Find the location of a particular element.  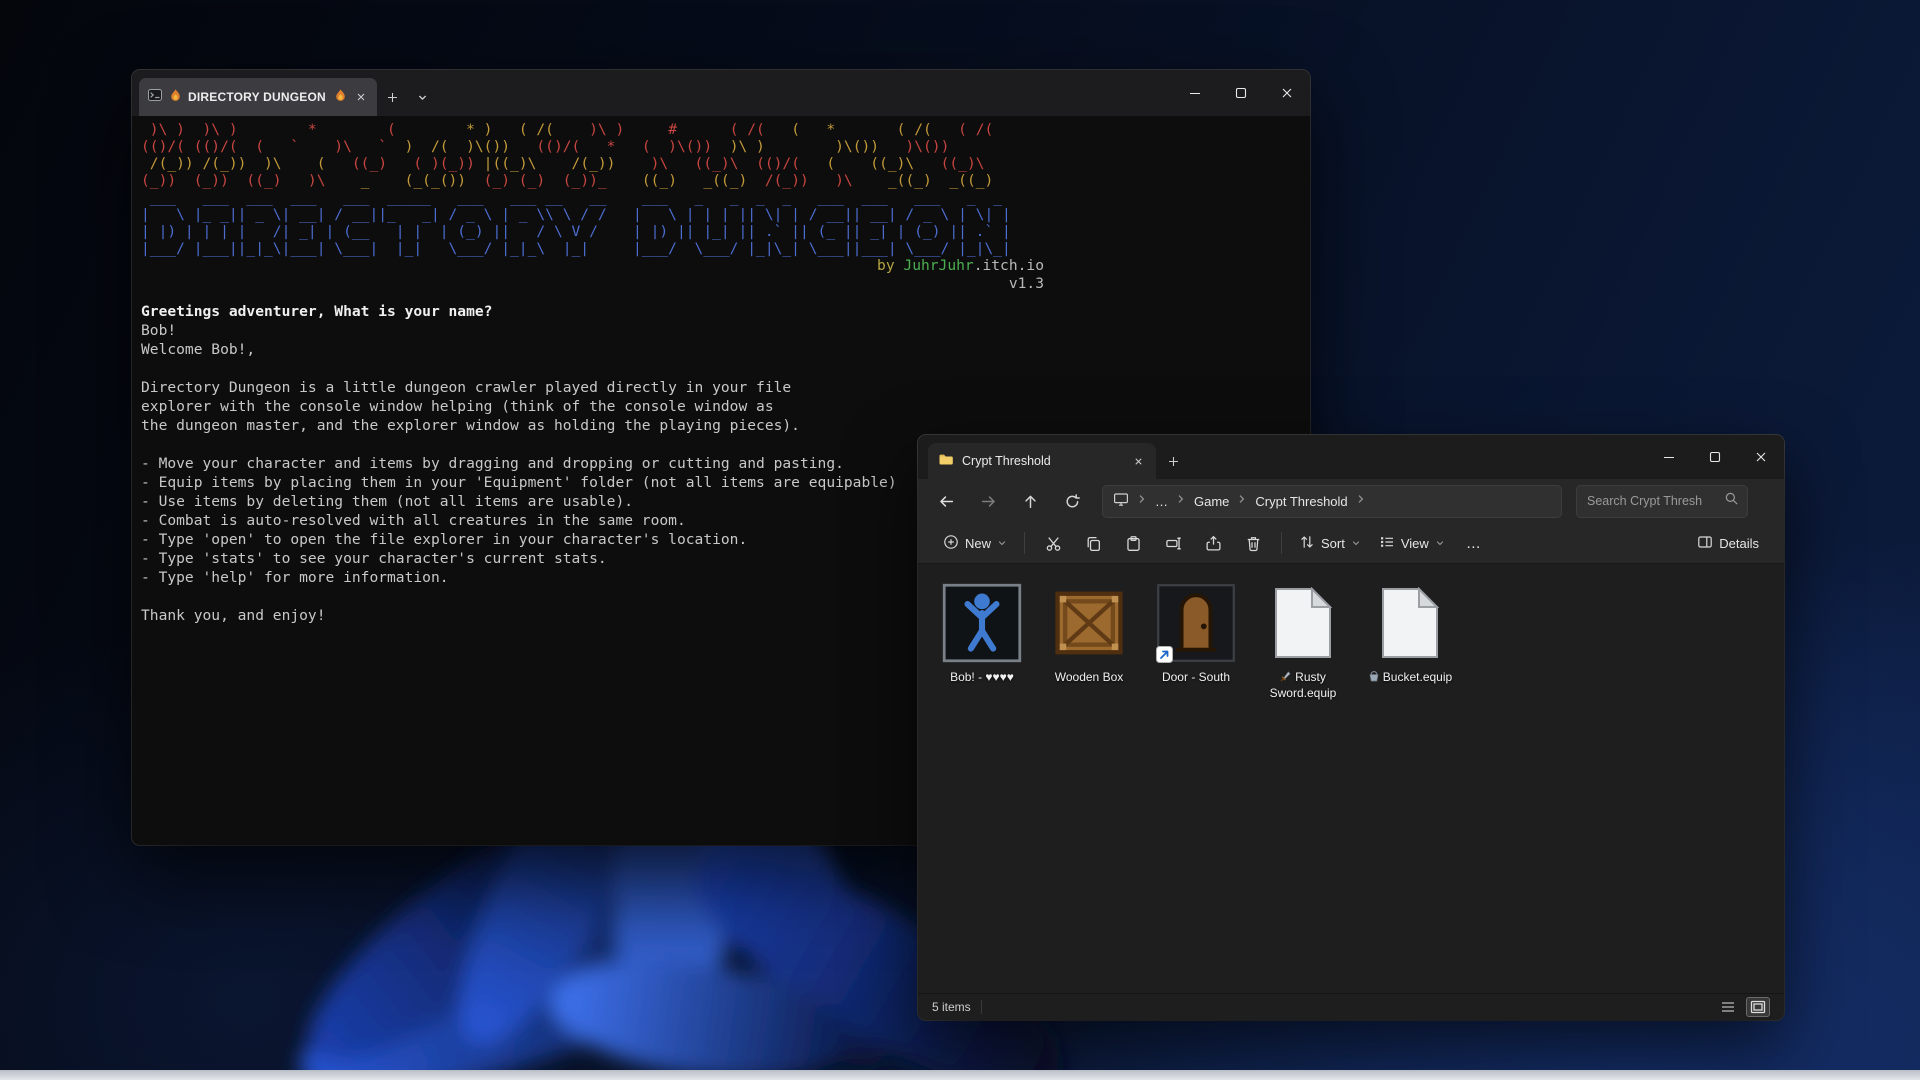

rename-button is located at coordinates (1173, 543).